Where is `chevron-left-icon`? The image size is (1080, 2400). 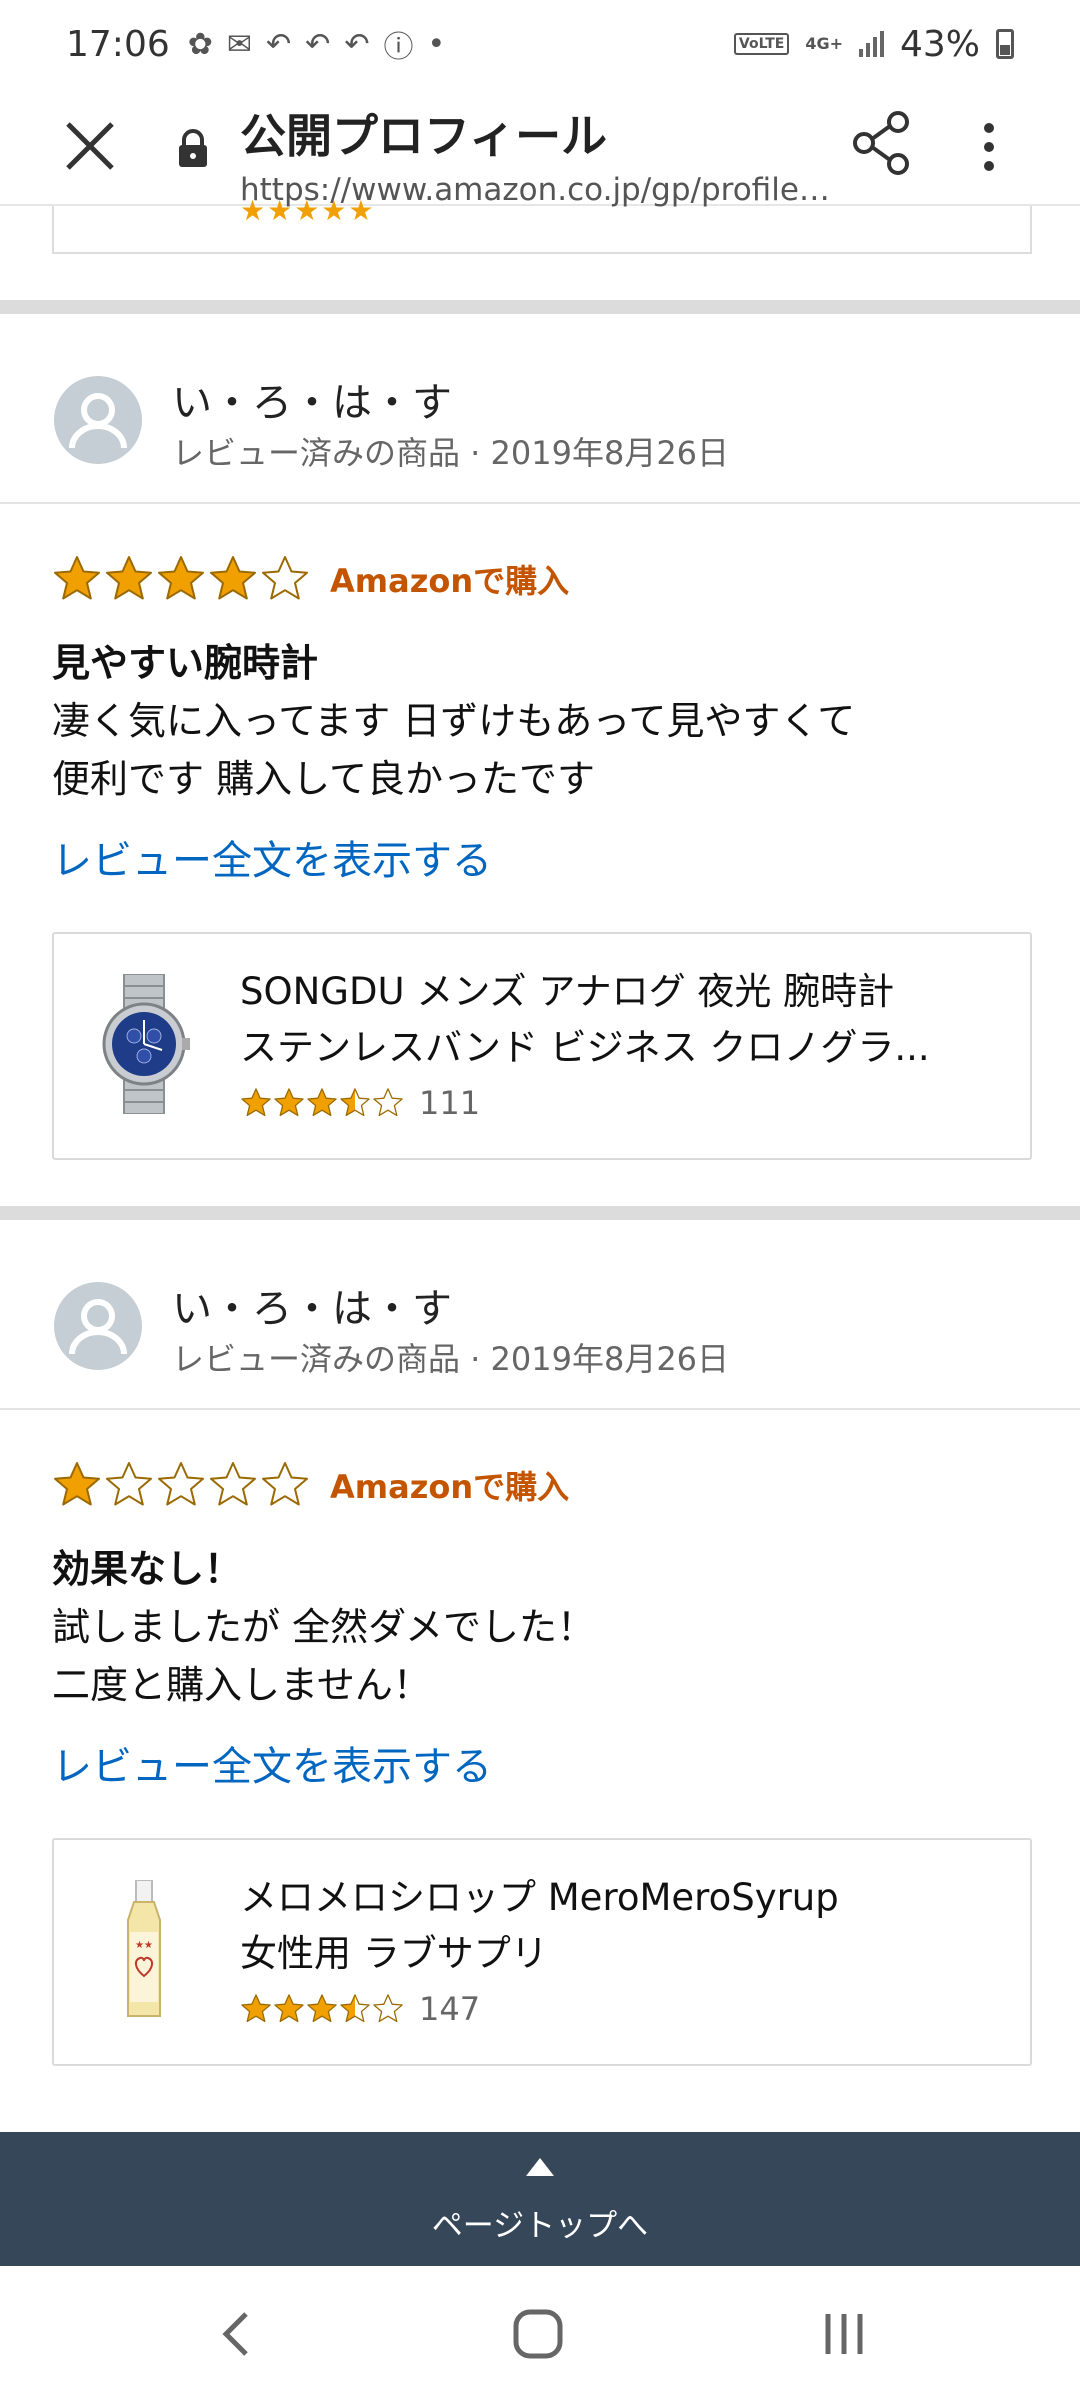 chevron-left-icon is located at coordinates (235, 2334).